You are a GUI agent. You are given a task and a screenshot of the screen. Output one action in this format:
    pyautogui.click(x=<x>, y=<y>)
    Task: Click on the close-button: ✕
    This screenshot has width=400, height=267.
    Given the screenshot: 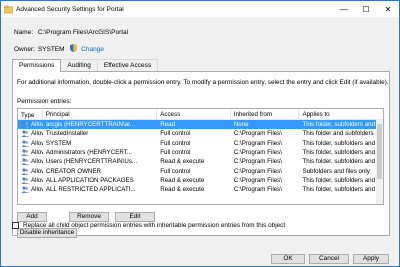 What is the action you would take?
    pyautogui.click(x=388, y=9)
    